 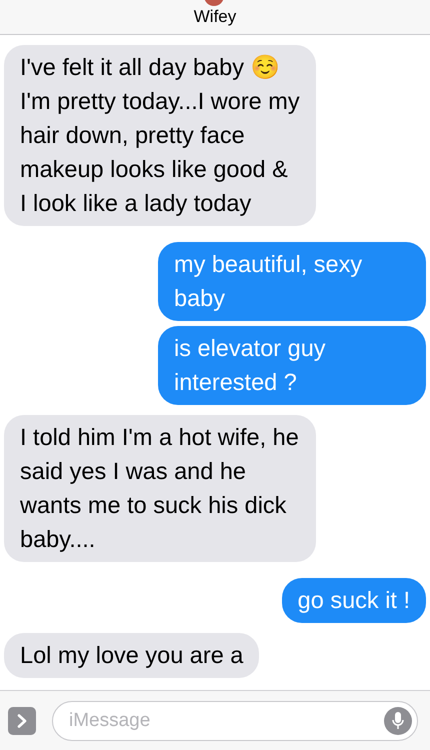 I want to click on received-message: Lol my love you are a, so click(x=132, y=655).